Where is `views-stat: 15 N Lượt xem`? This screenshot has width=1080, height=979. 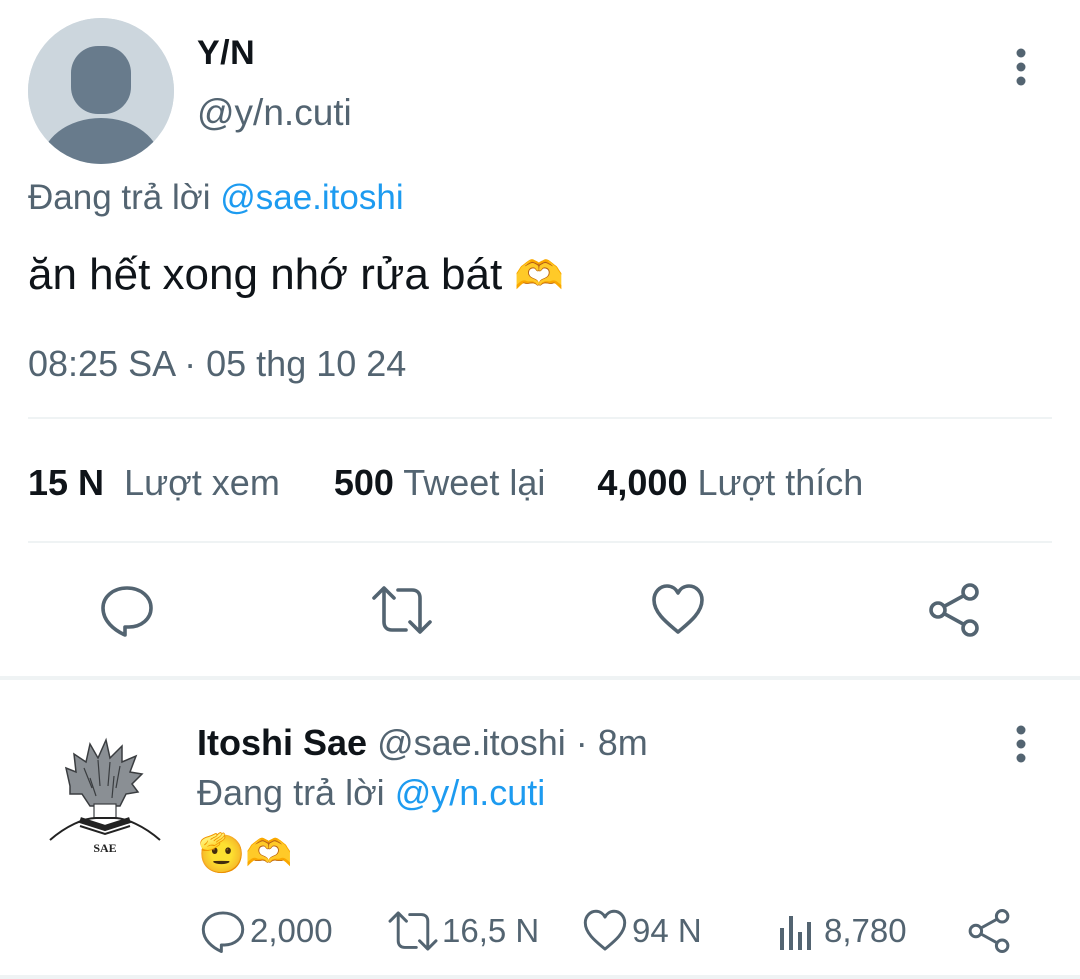
views-stat: 15 N Lượt xem is located at coordinates (154, 482).